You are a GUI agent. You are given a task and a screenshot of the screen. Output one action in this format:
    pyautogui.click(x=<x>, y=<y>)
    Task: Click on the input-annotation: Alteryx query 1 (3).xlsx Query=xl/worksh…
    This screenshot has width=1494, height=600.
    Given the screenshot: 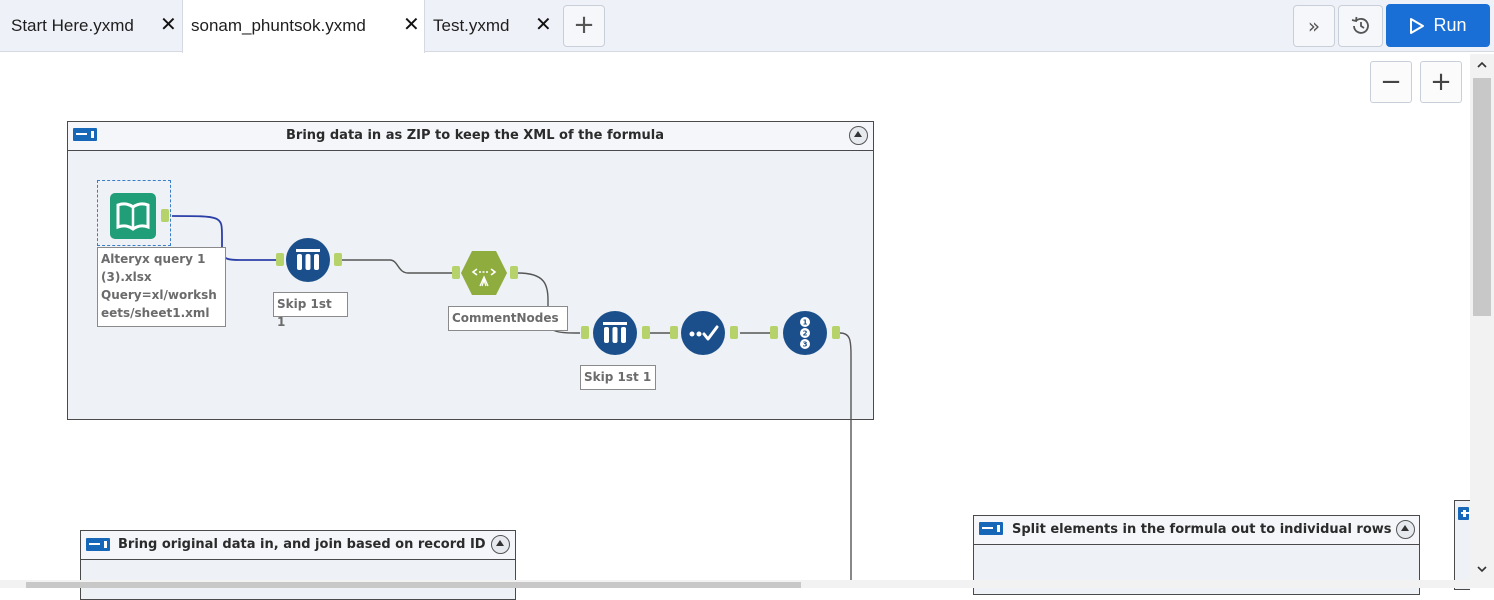 What is the action you would take?
    pyautogui.click(x=161, y=287)
    